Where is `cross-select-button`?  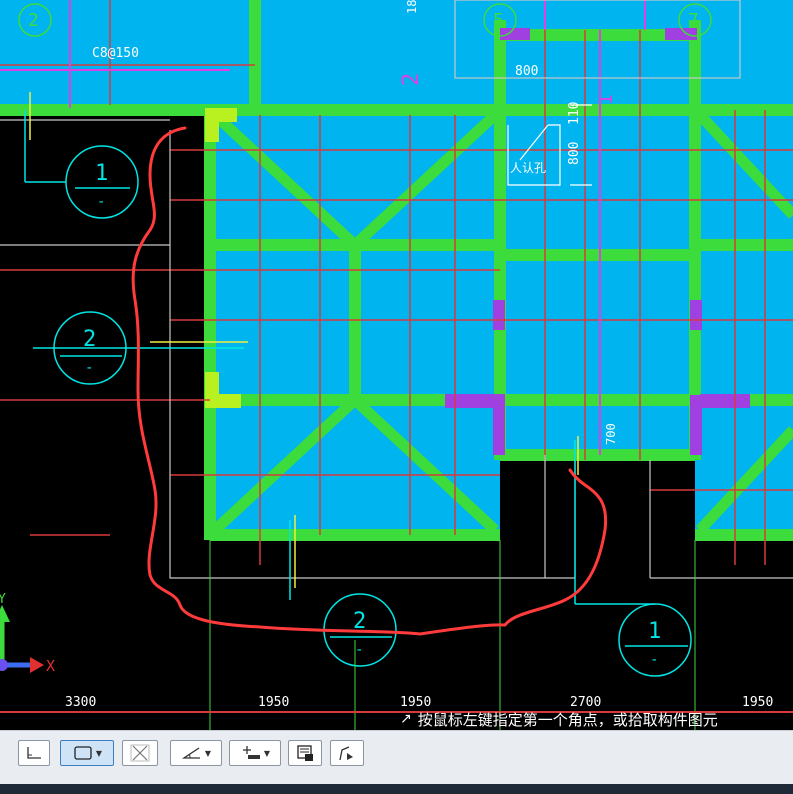 cross-select-button is located at coordinates (140, 753).